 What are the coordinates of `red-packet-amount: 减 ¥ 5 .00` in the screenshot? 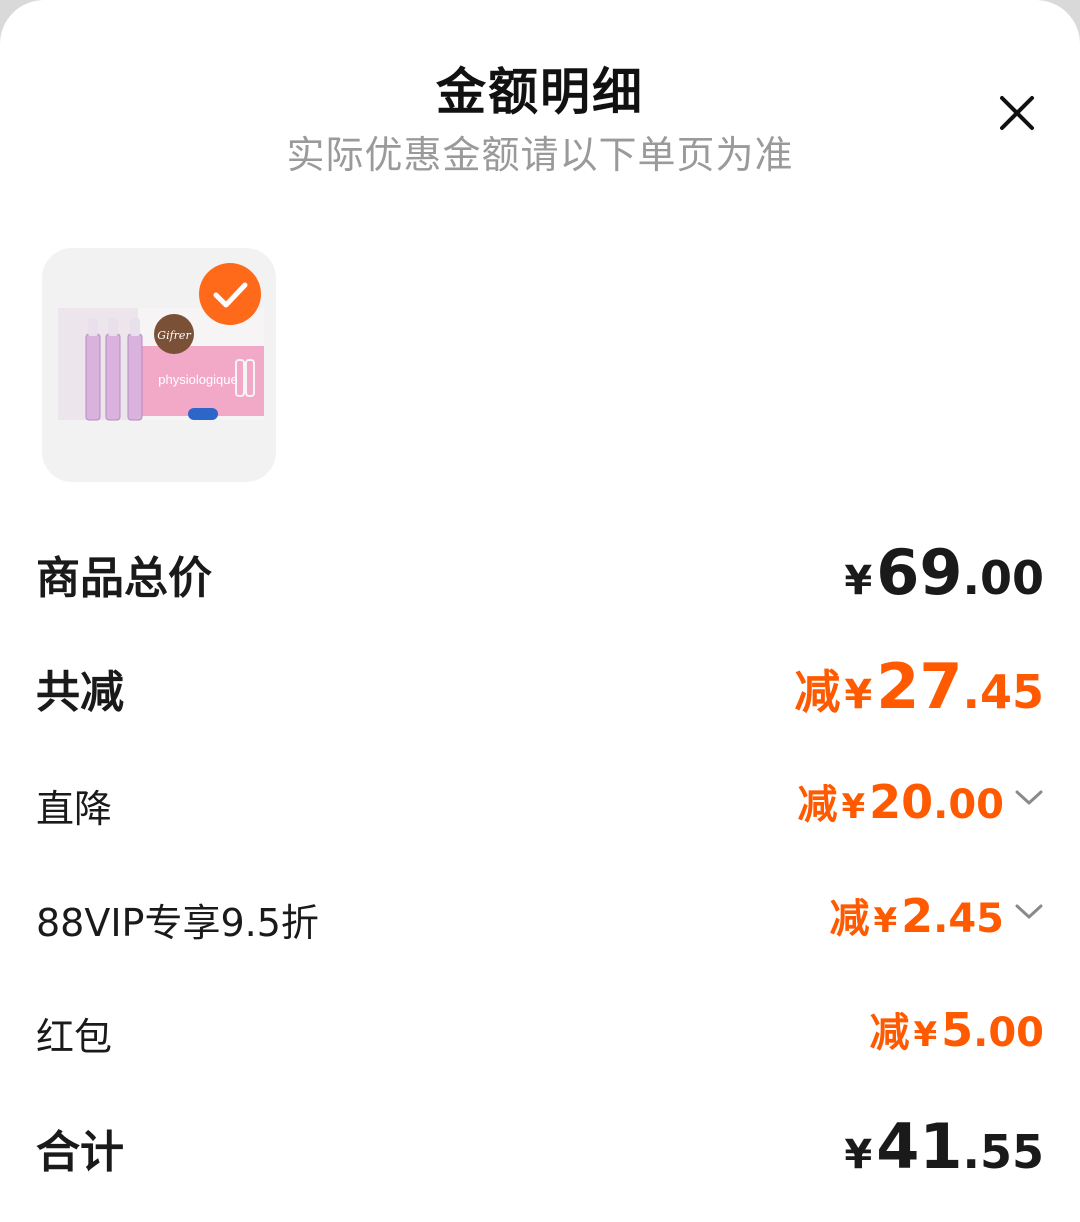 It's located at (956, 1029).